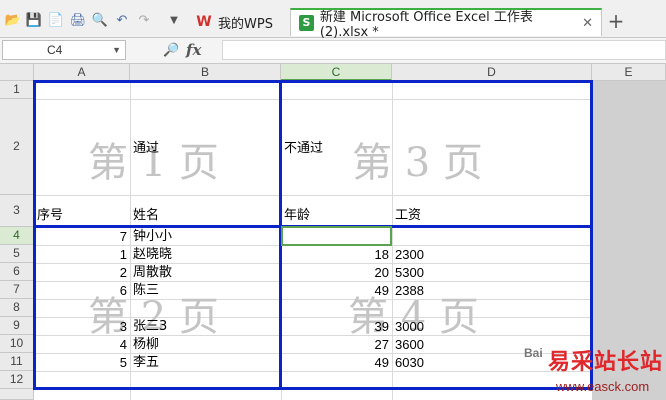  Describe the element at coordinates (606, 362) in the screenshot. I see `site-logo-title: 易采站长站` at that location.